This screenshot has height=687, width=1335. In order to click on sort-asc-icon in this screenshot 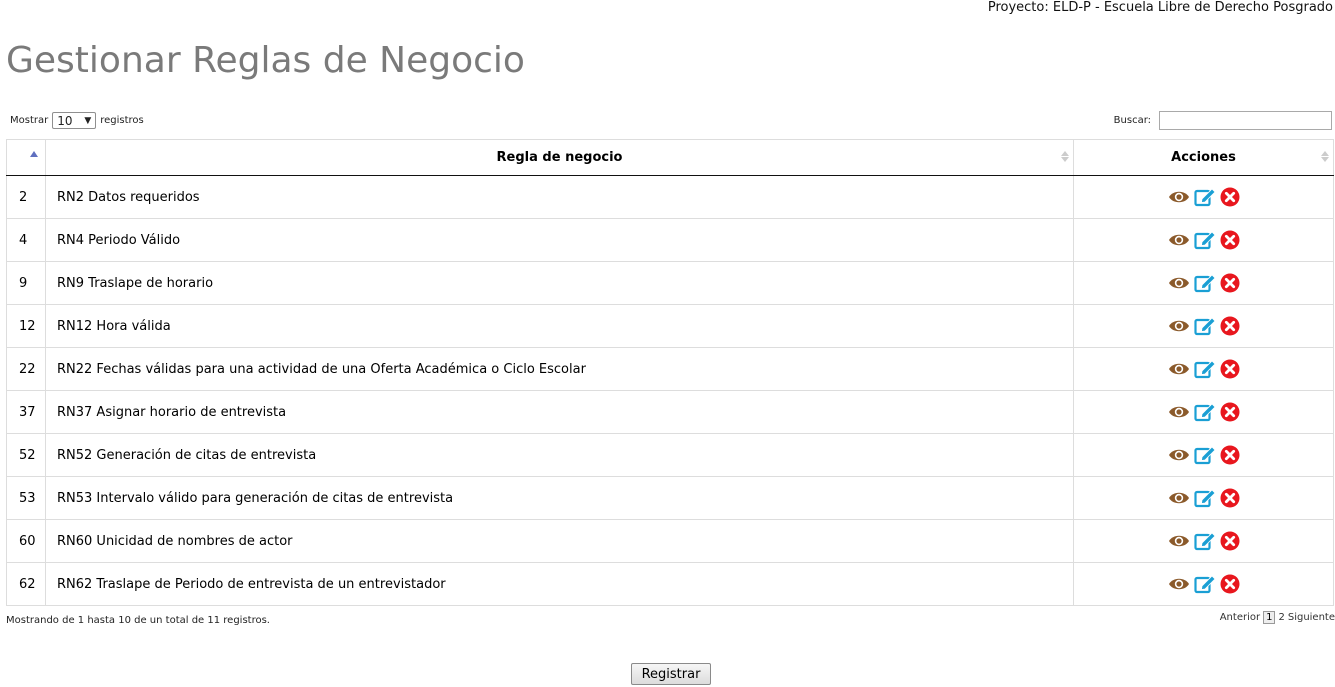, I will do `click(34, 154)`.